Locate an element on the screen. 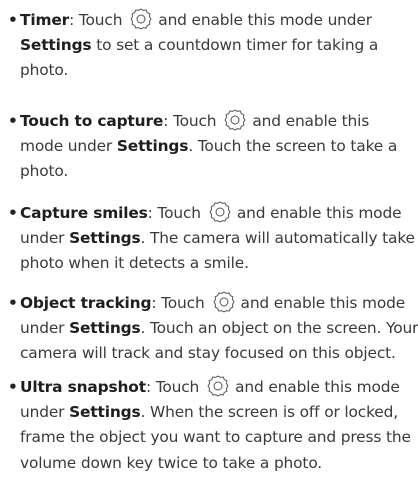 This screenshot has height=477, width=418. item-title: Timer is located at coordinates (45, 20).